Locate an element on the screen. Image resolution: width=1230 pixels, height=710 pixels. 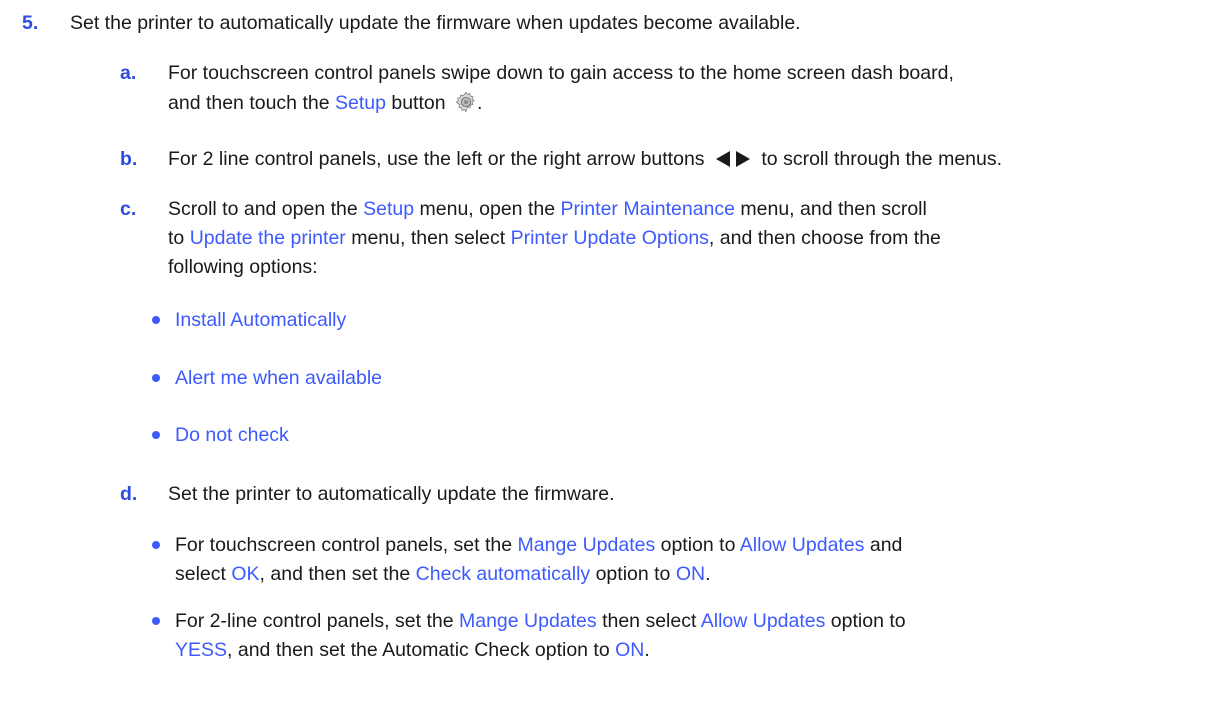
substep-d-label: d. is located at coordinates (129, 494).